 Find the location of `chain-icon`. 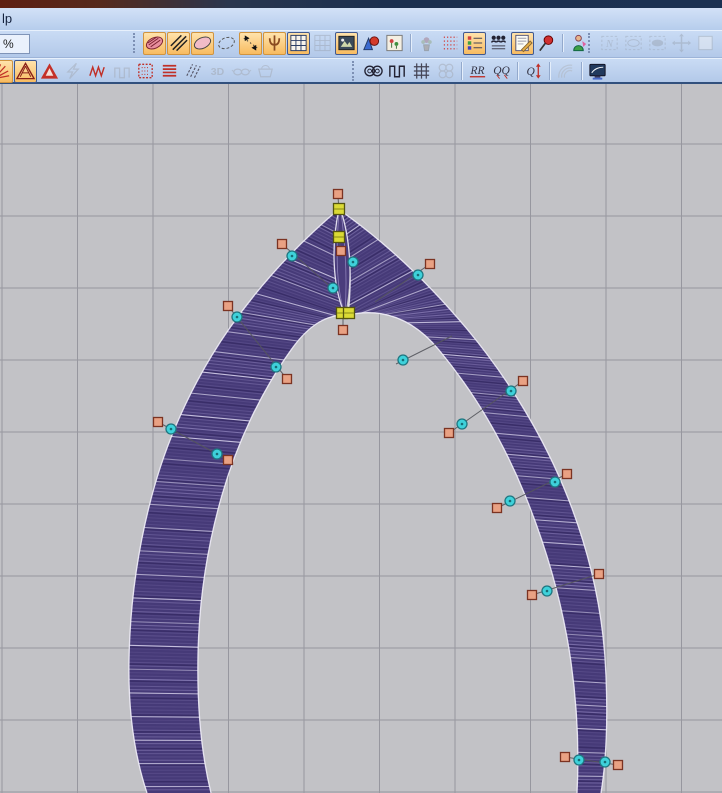

chain-icon is located at coordinates (445, 71).